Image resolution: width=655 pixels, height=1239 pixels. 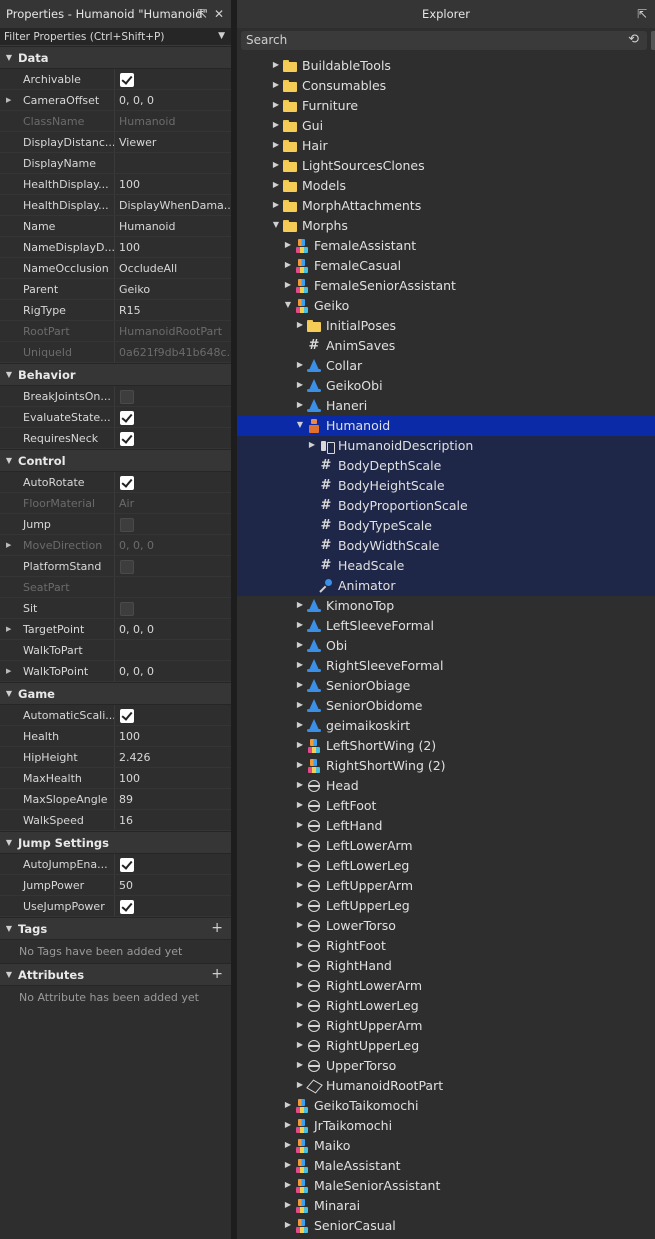 What do you see at coordinates (446, 366) in the screenshot?
I see `tree-item-collar: ▶ Collar` at bounding box center [446, 366].